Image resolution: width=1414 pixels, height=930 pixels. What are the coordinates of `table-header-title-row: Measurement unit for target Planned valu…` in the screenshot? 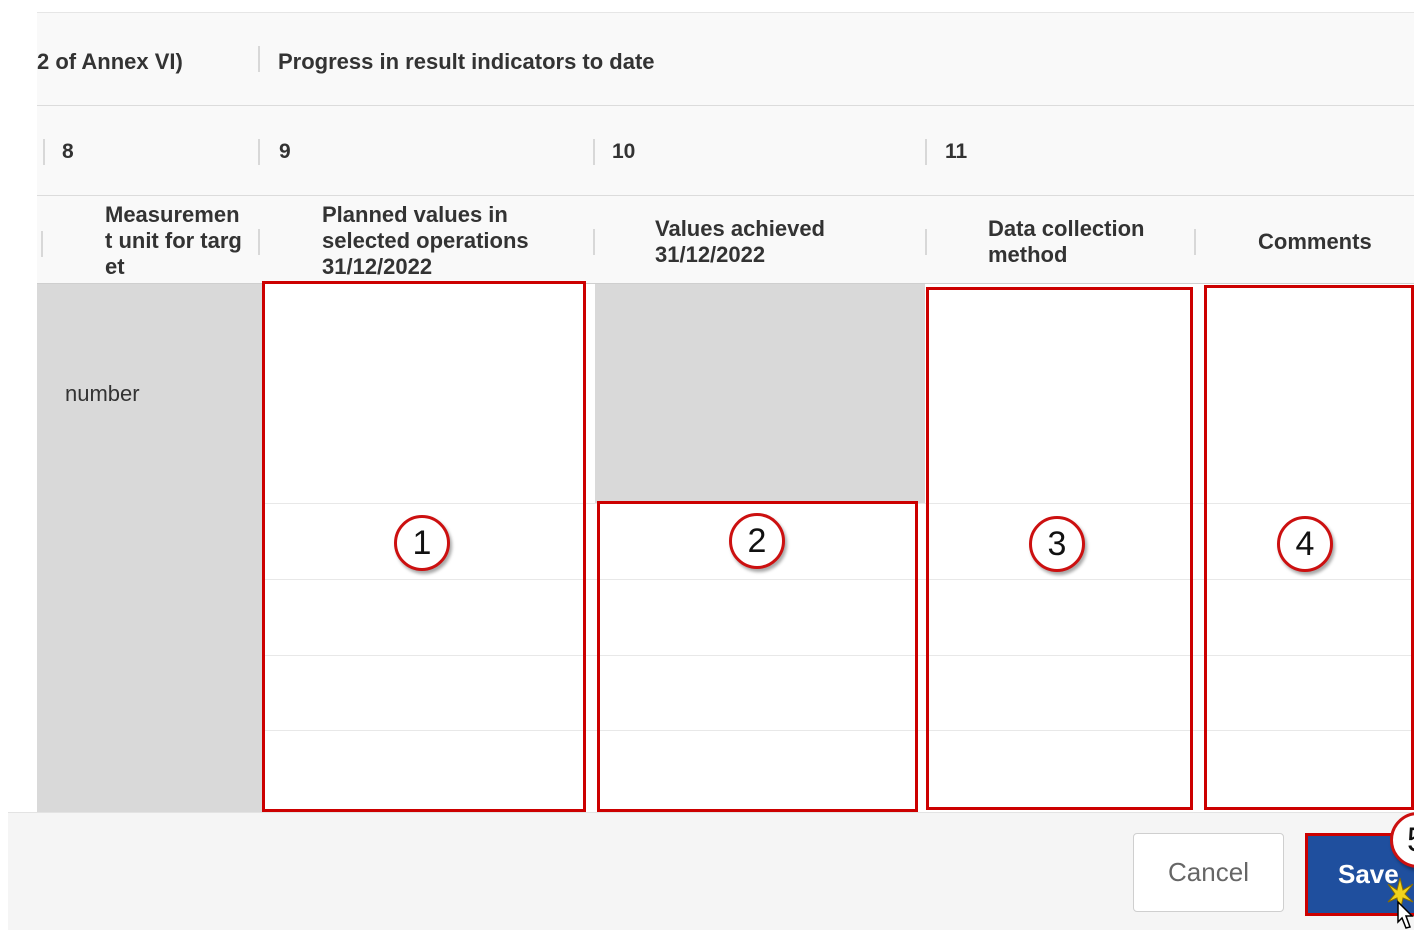 It's located at (725, 239).